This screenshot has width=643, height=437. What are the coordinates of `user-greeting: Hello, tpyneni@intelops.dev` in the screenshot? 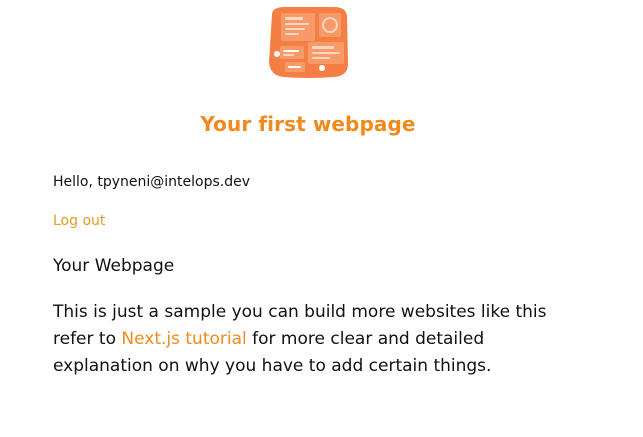 It's located at (152, 182).